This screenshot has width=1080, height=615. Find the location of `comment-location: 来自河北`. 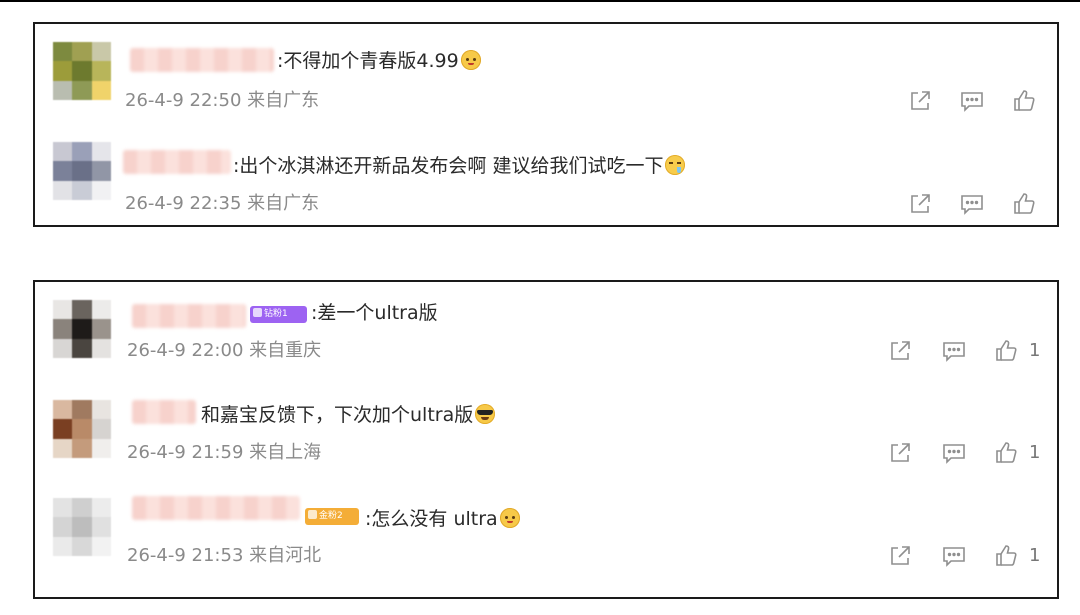

comment-location: 来自河北 is located at coordinates (285, 555).